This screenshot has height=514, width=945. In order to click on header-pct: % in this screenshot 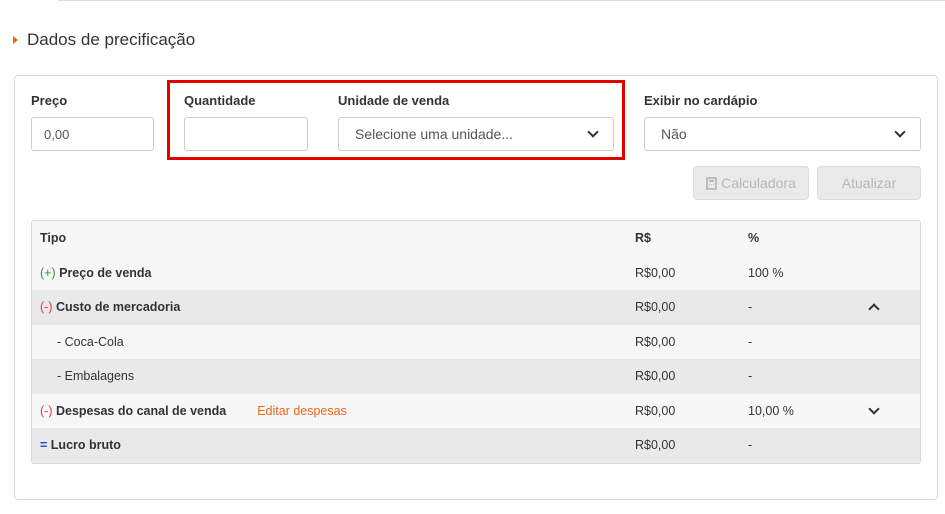, I will do `click(754, 238)`.